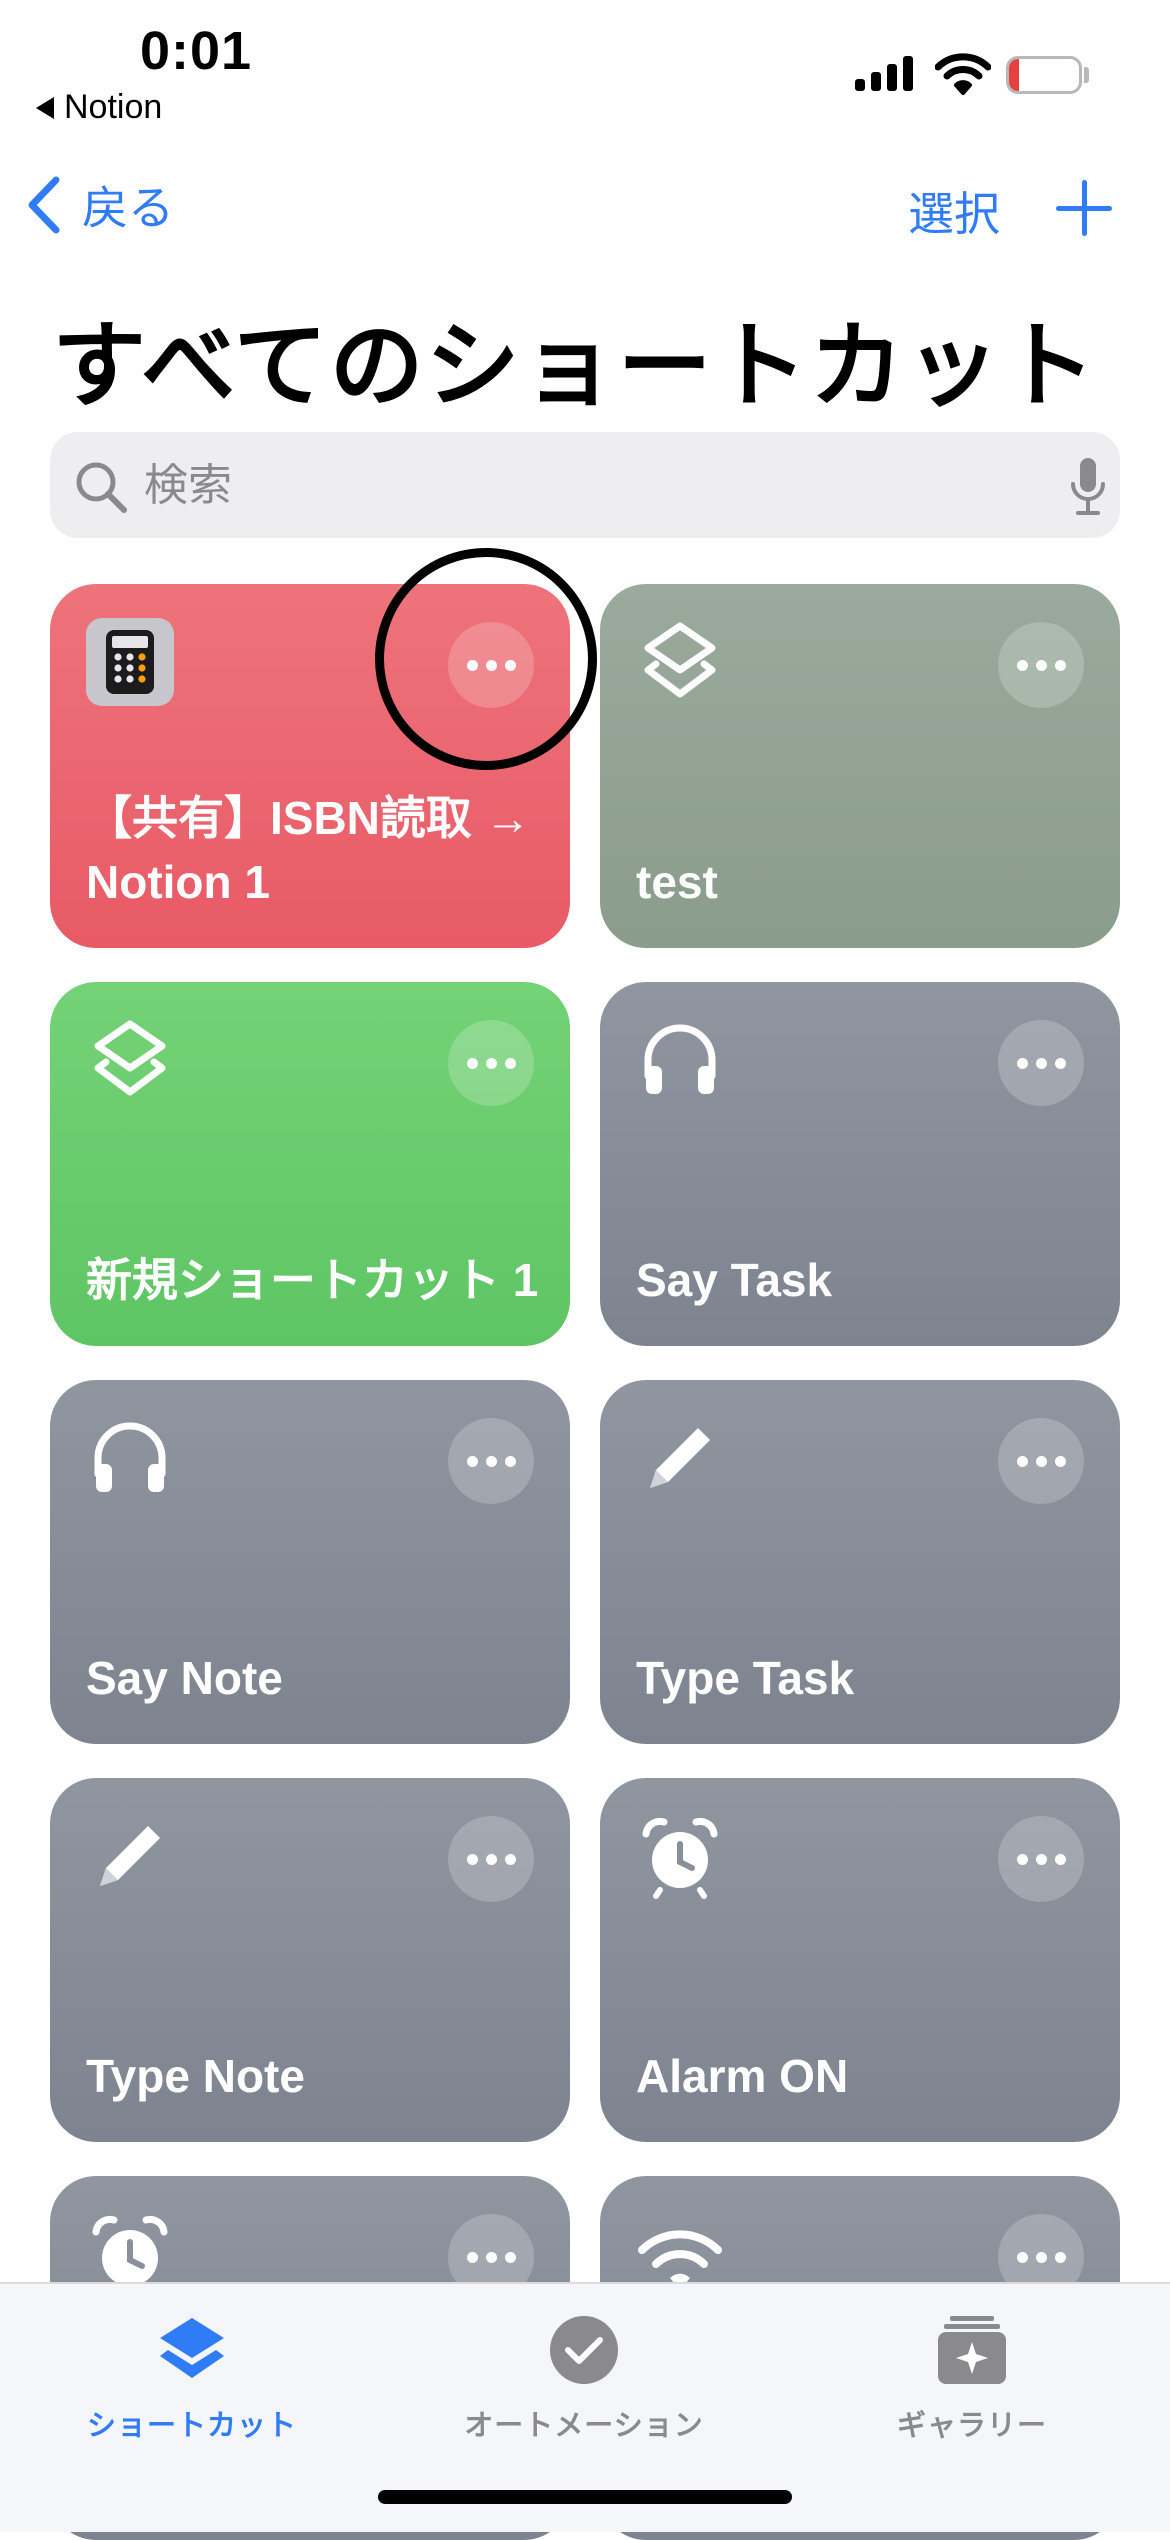 This screenshot has height=2540, width=1170. Describe the element at coordinates (1086, 75) in the screenshot. I see `battery-cap` at that location.